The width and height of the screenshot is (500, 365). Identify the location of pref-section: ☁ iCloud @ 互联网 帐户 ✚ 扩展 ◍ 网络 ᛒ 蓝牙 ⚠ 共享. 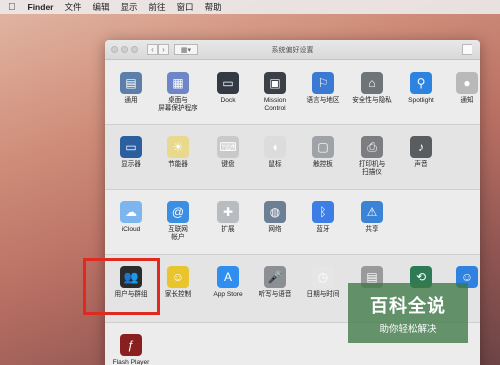
(292, 222).